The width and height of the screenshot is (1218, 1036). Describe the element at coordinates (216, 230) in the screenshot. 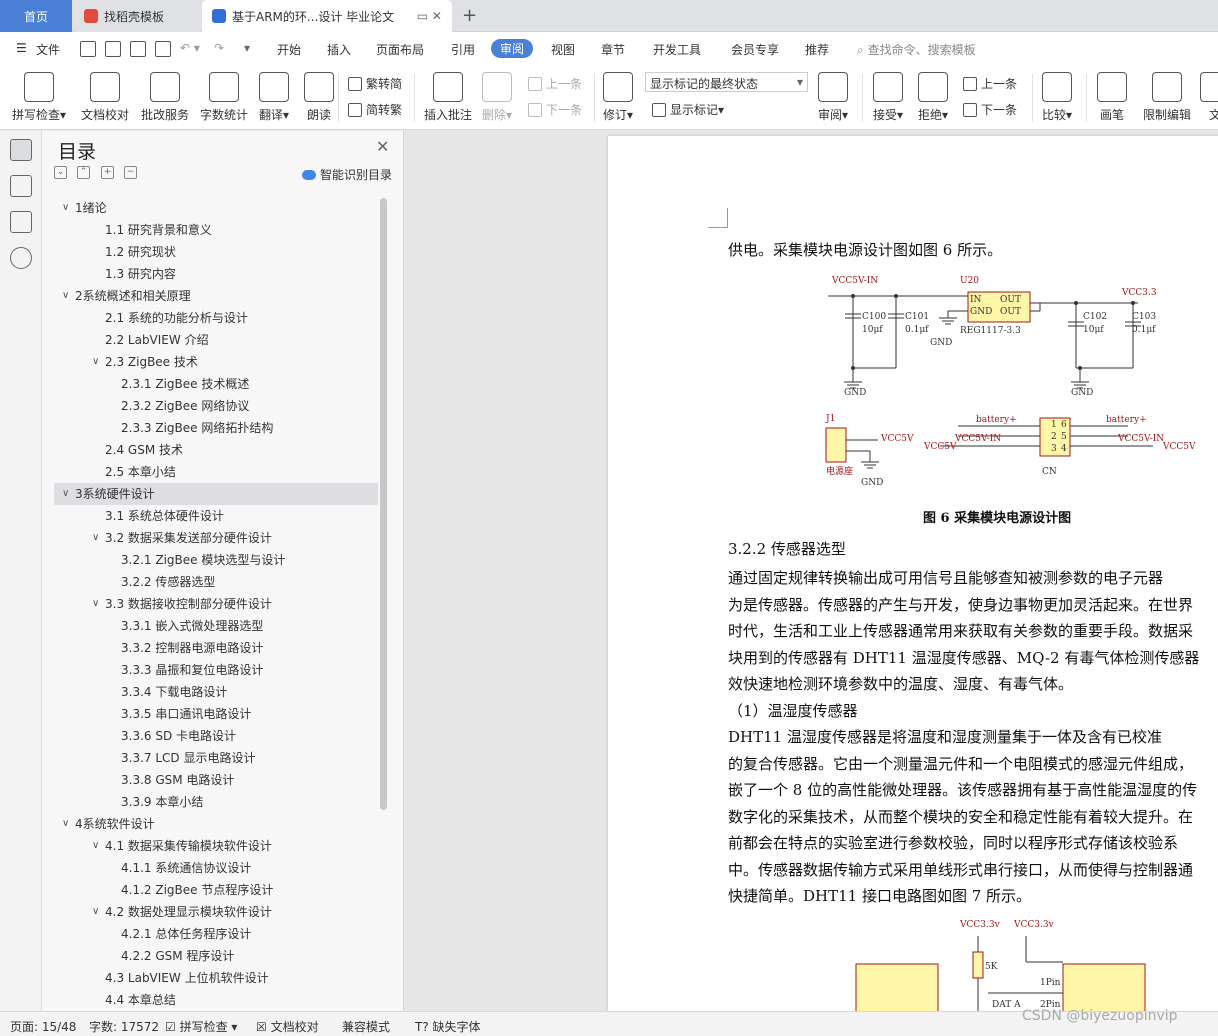

I see `toc-item: 1.1 研究背景和意义` at that location.